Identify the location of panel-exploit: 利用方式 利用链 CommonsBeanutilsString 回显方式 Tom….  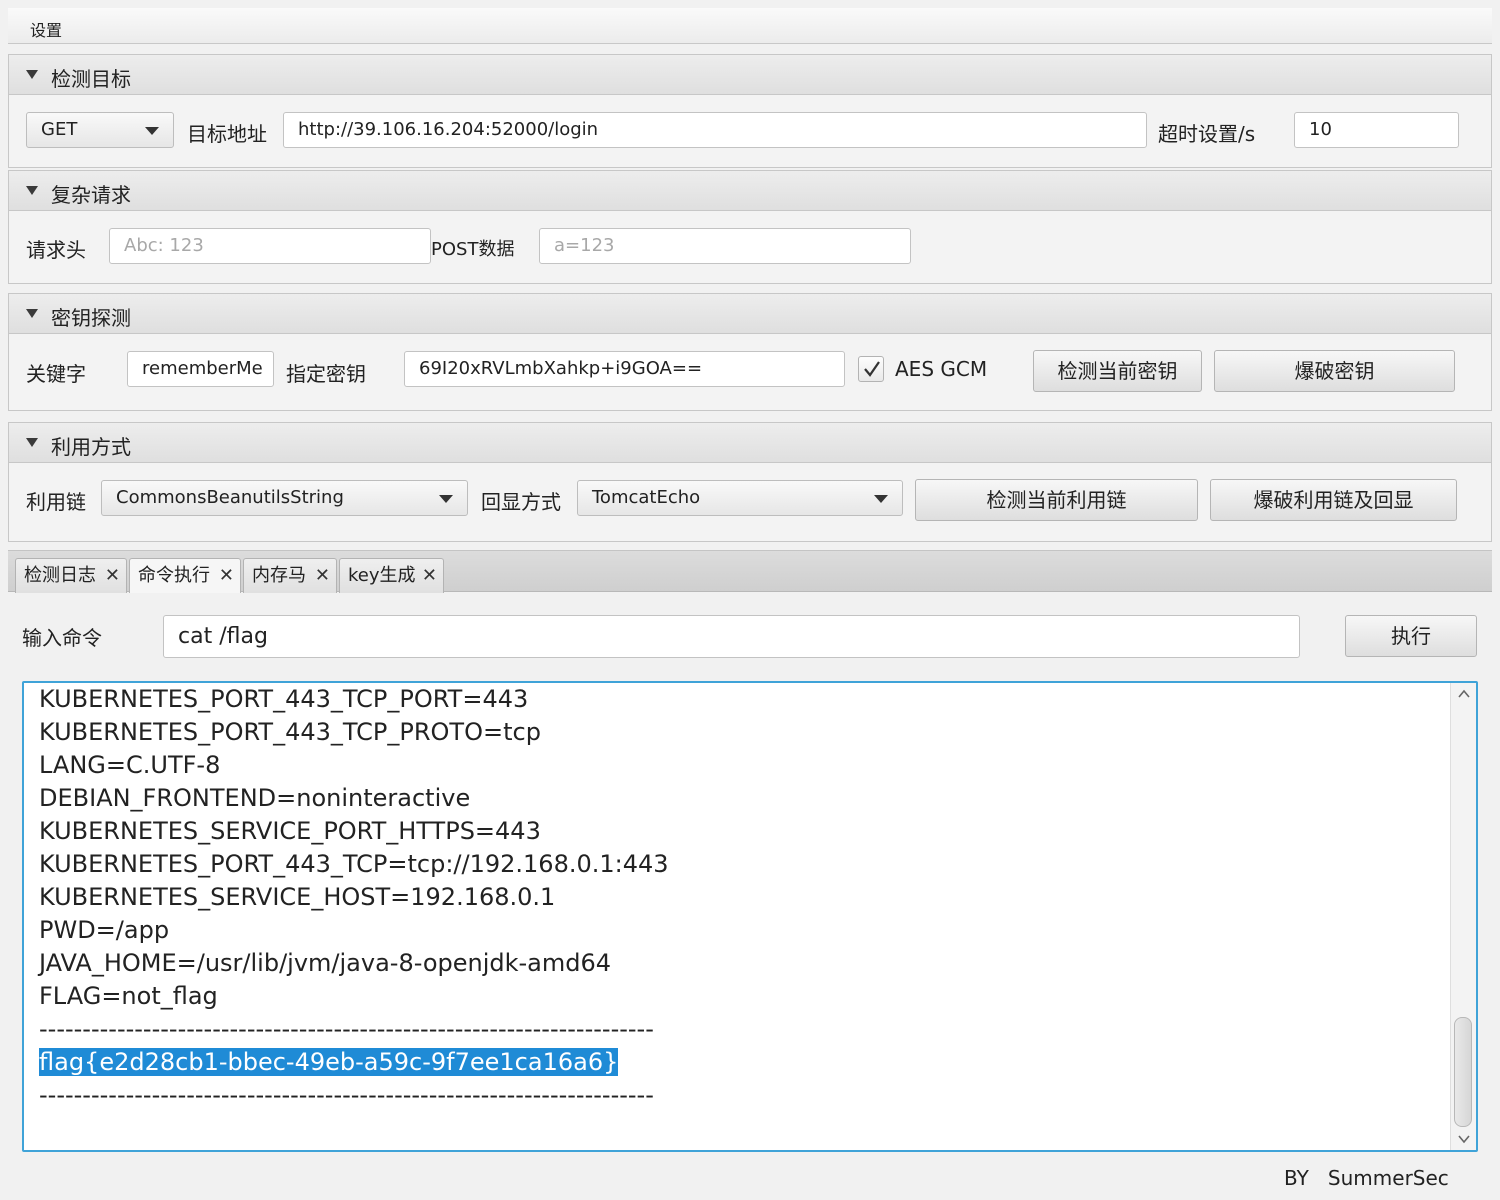
(750, 482).